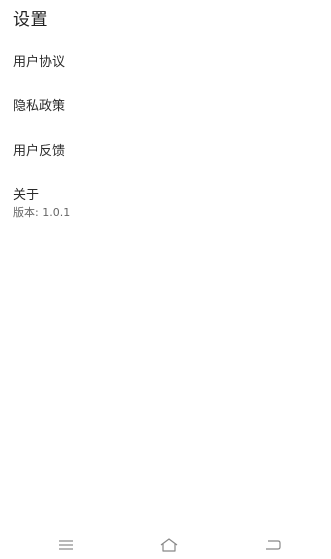  Describe the element at coordinates (39, 60) in the screenshot. I see `menu-item-user-agreement: 用户协议` at that location.